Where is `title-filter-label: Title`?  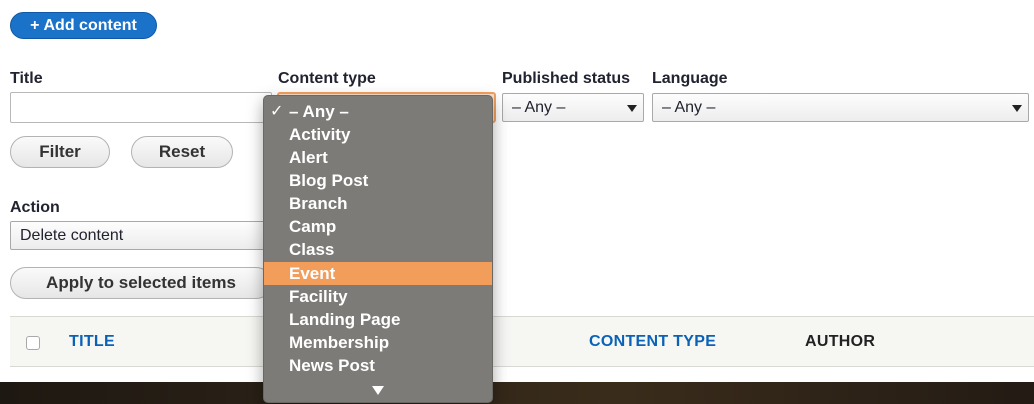 title-filter-label: Title is located at coordinates (26, 78).